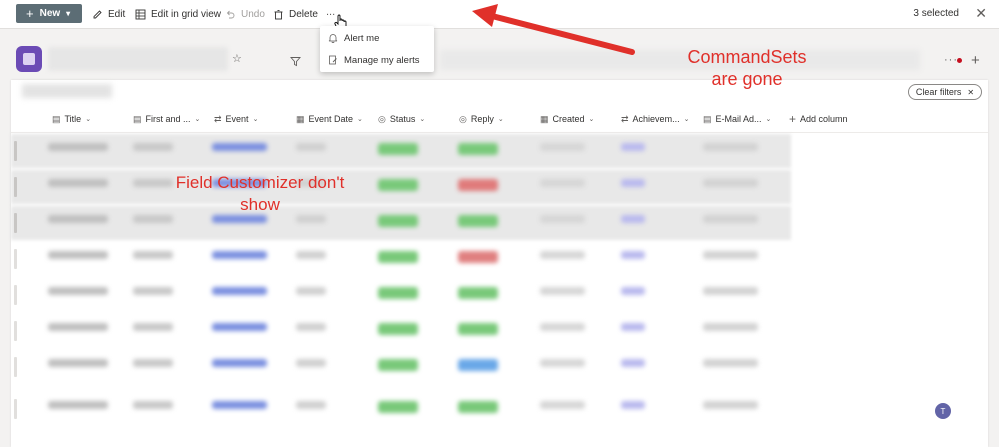 This screenshot has width=999, height=447. Describe the element at coordinates (747, 68) in the screenshot. I see `annotation-commandsets: CommandSets are gone` at that location.